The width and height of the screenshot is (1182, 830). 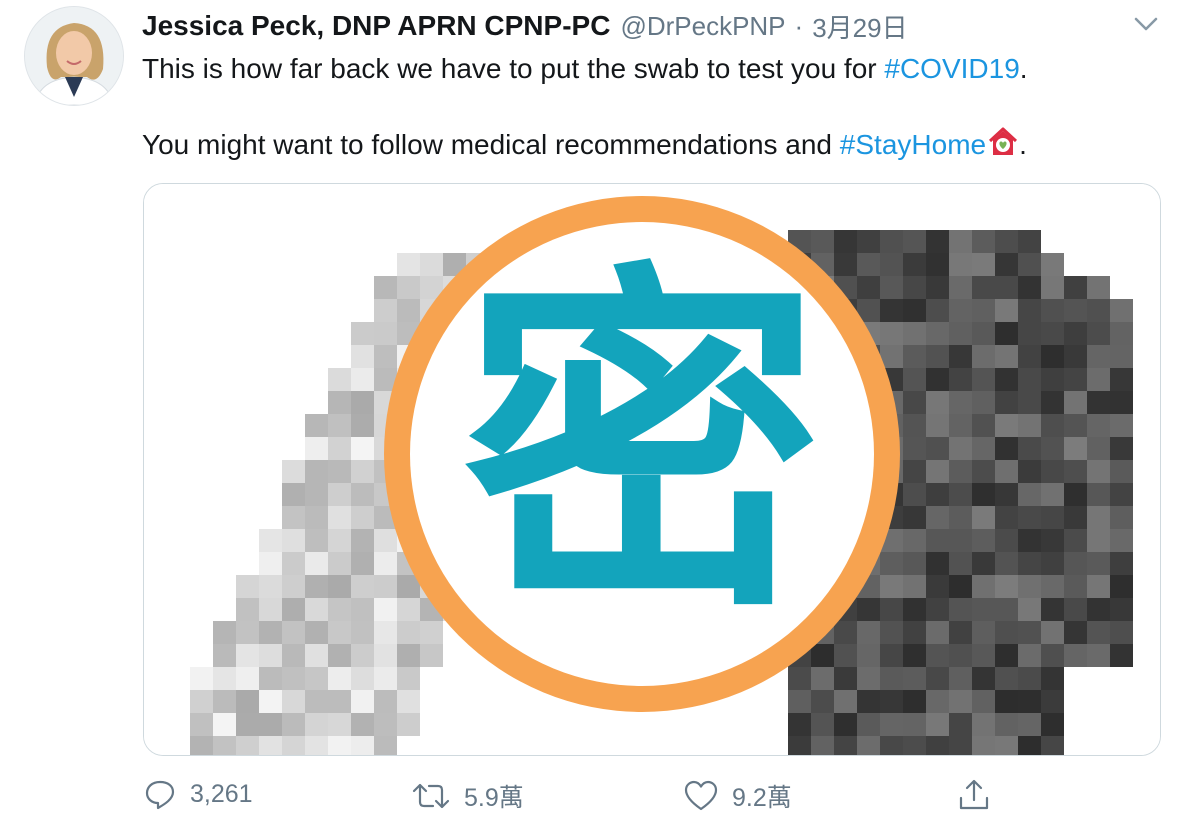 What do you see at coordinates (74, 56) in the screenshot?
I see `avatar` at bounding box center [74, 56].